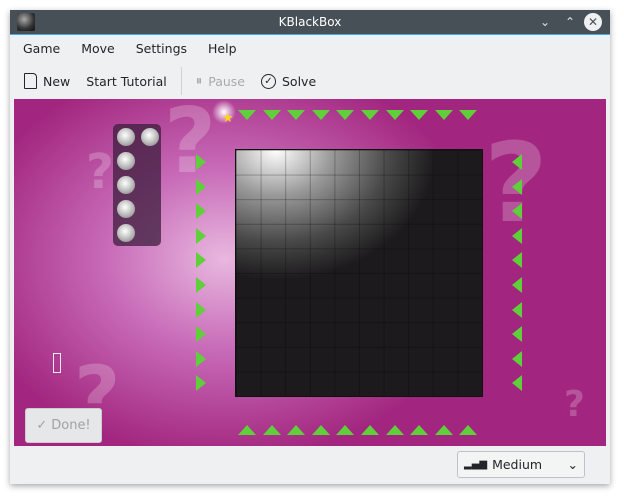 Image resolution: width=624 pixels, height=499 pixels. I want to click on minimize-icon: ⌄, so click(545, 22).